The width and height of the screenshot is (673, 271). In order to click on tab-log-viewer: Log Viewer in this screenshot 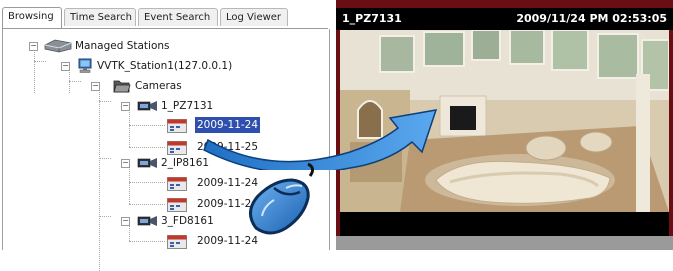, I will do `click(254, 17)`.